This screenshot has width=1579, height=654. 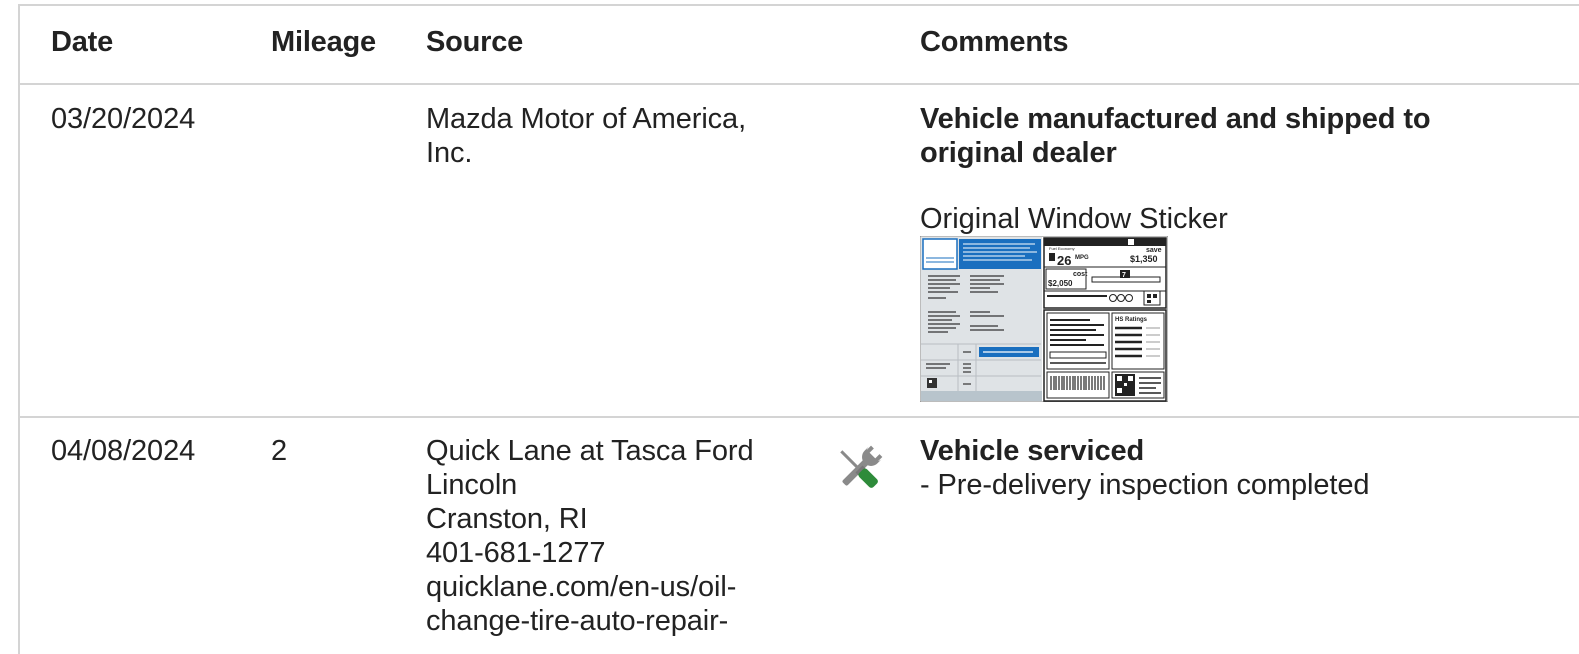 I want to click on header-comments: Comments, so click(x=994, y=42).